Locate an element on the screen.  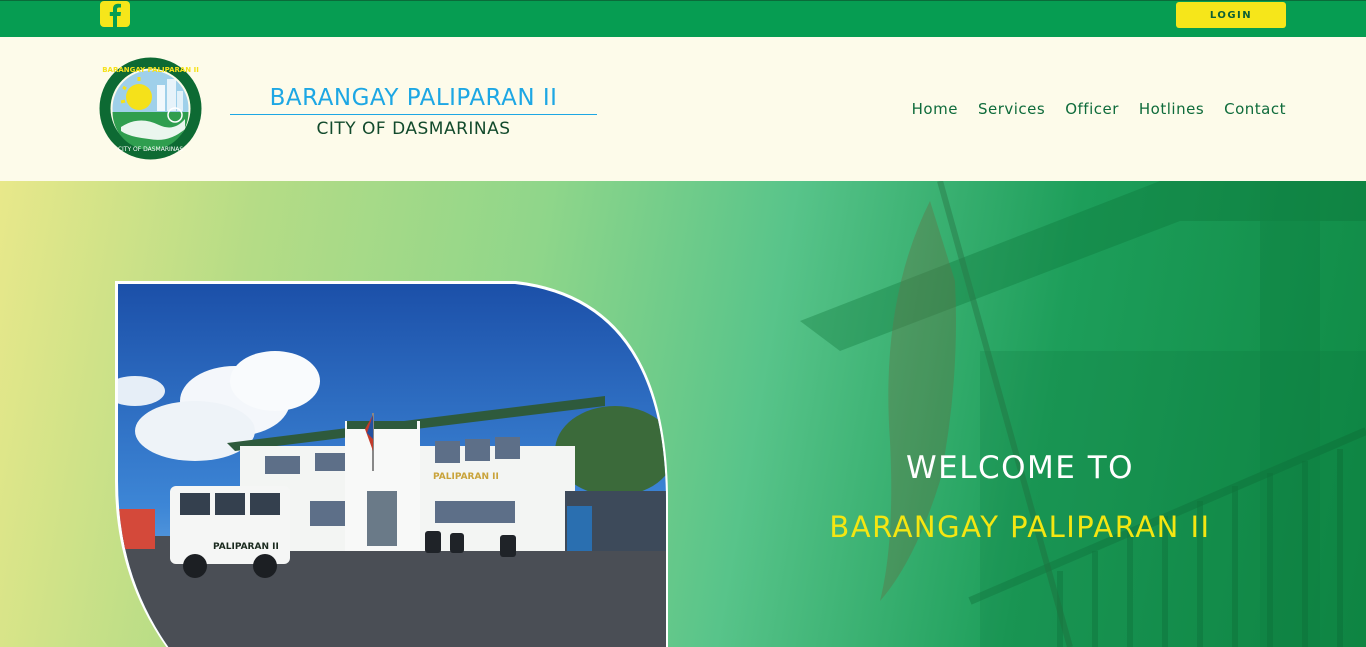
brand-title: BARANGAY PALIPARAN II is located at coordinates (413, 99).